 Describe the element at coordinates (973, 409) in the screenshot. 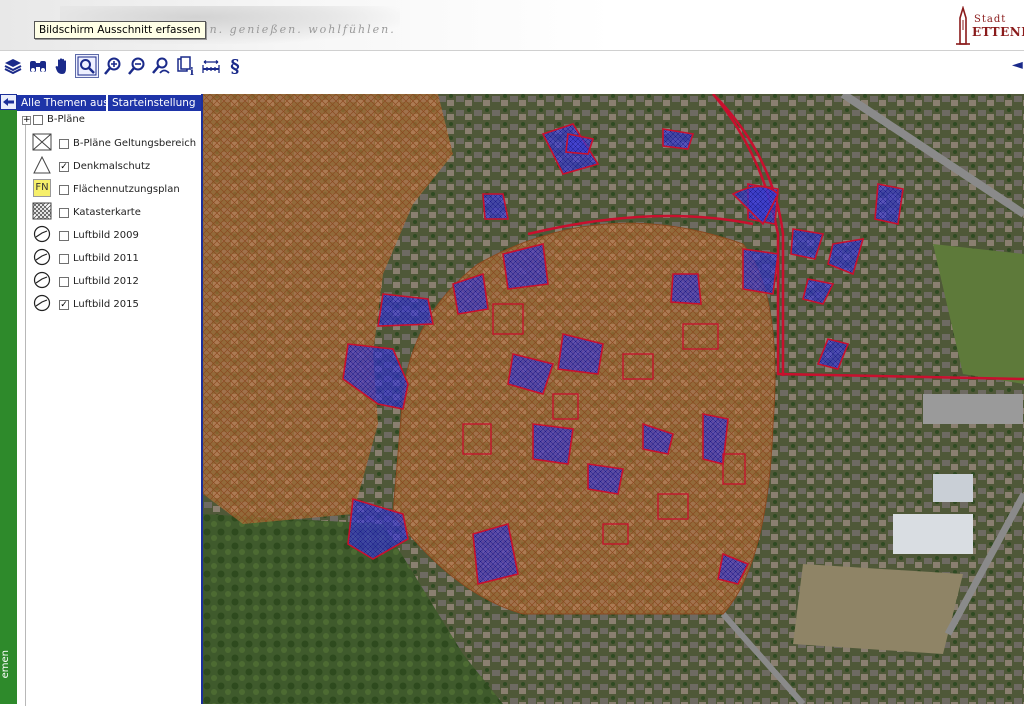

I see `parking-lot` at that location.